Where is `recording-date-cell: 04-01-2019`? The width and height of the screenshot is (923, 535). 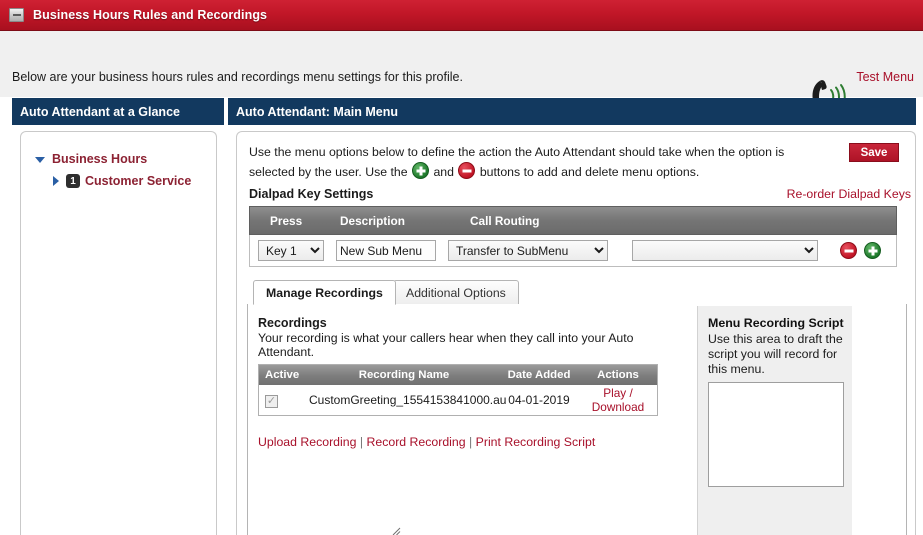 recording-date-cell: 04-01-2019 is located at coordinates (539, 400).